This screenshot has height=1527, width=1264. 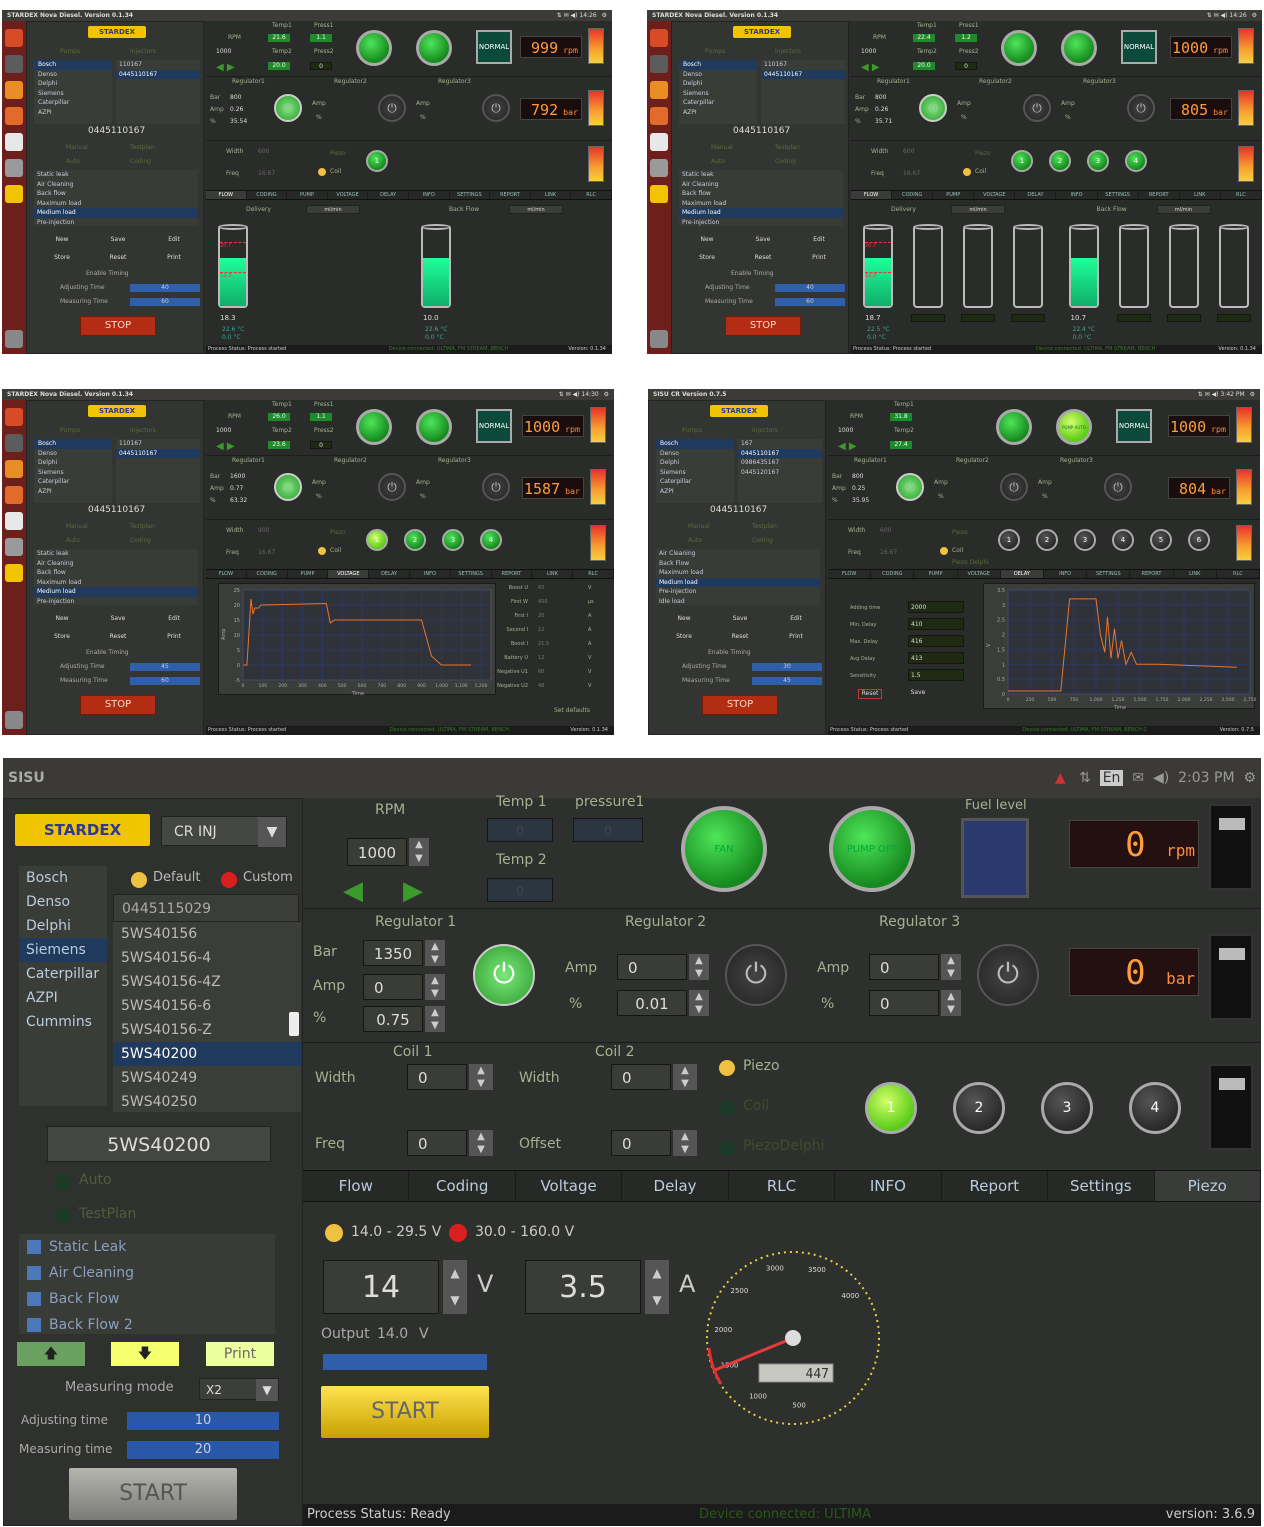 I want to click on default-radio, so click(x=139, y=880).